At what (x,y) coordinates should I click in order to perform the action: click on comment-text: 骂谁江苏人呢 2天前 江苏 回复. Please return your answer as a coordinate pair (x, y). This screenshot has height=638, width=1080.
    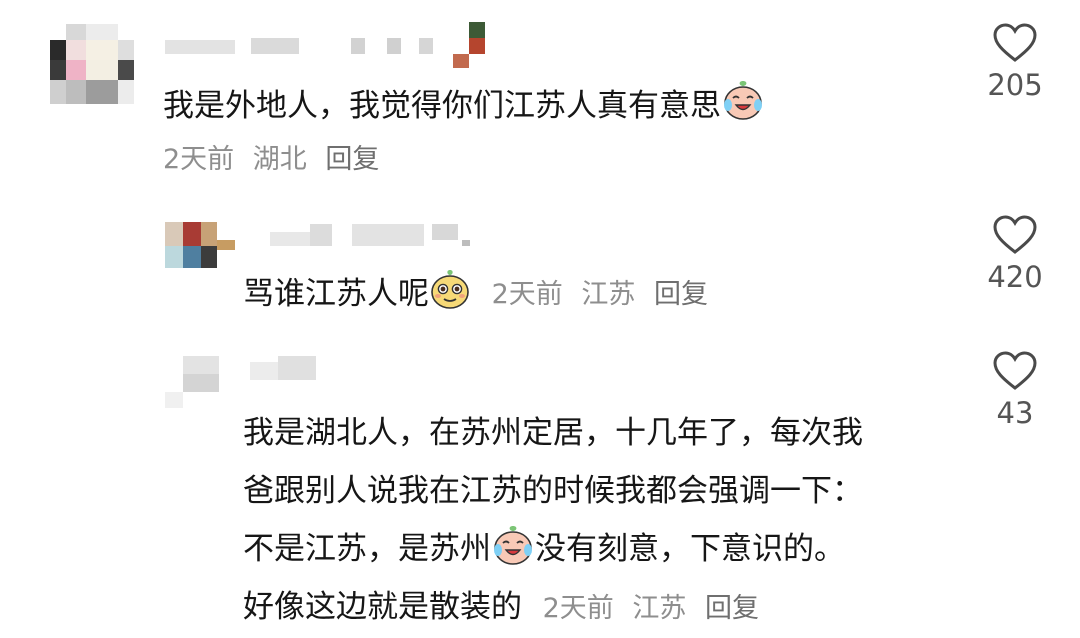
    Looking at the image, I should click on (480, 290).